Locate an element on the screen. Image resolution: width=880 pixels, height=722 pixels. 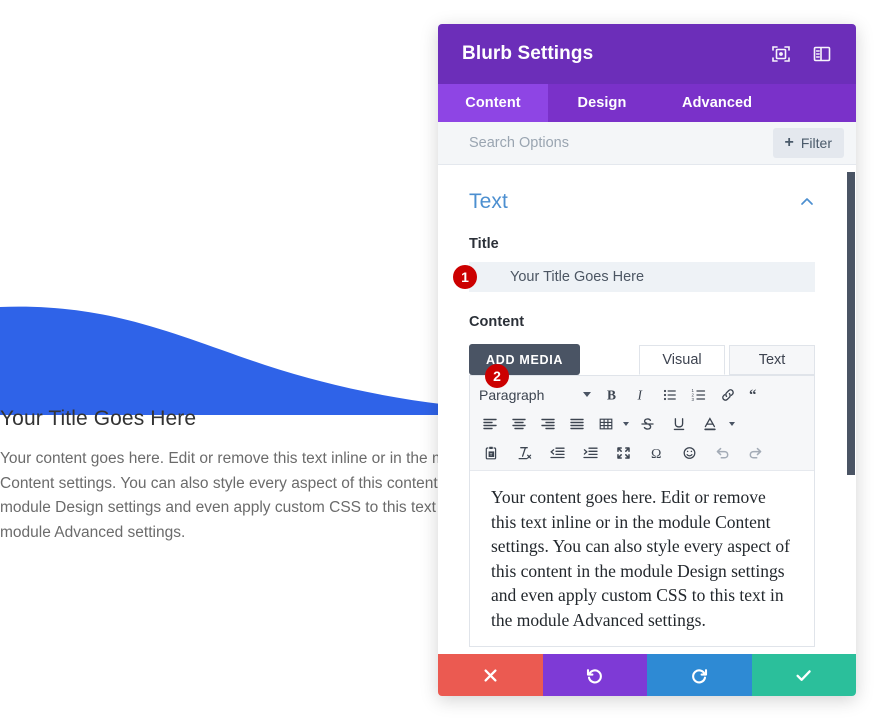
format-select-label: Paragraph is located at coordinates (512, 394).